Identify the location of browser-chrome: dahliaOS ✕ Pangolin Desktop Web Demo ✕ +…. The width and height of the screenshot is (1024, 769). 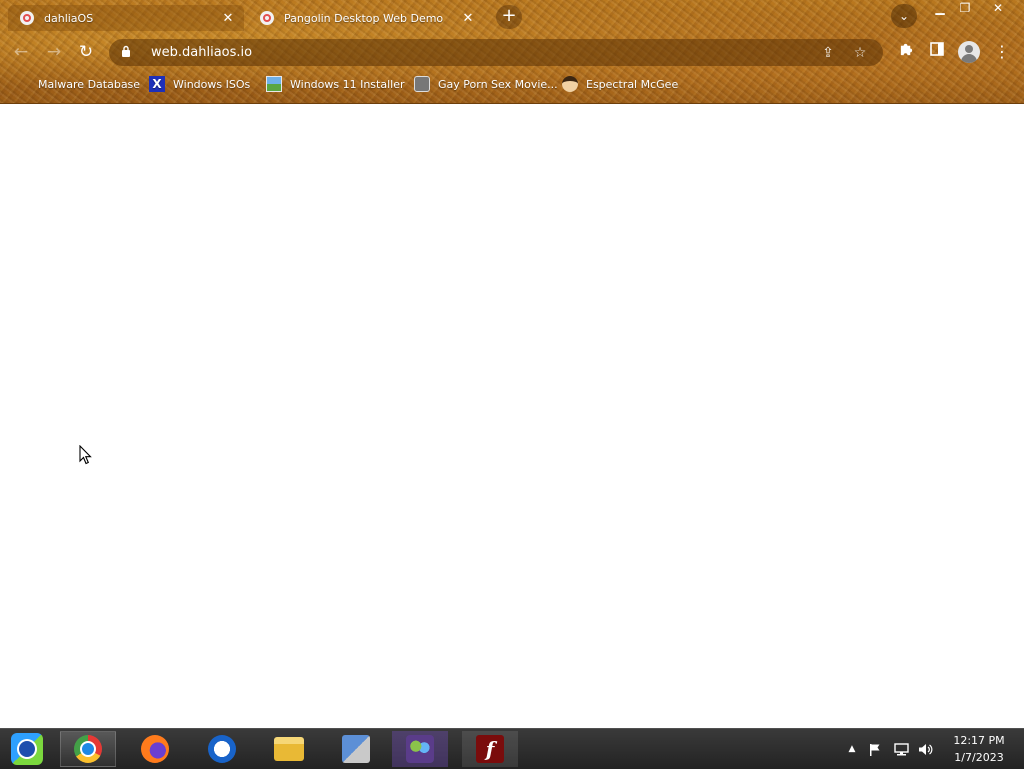
(512, 52).